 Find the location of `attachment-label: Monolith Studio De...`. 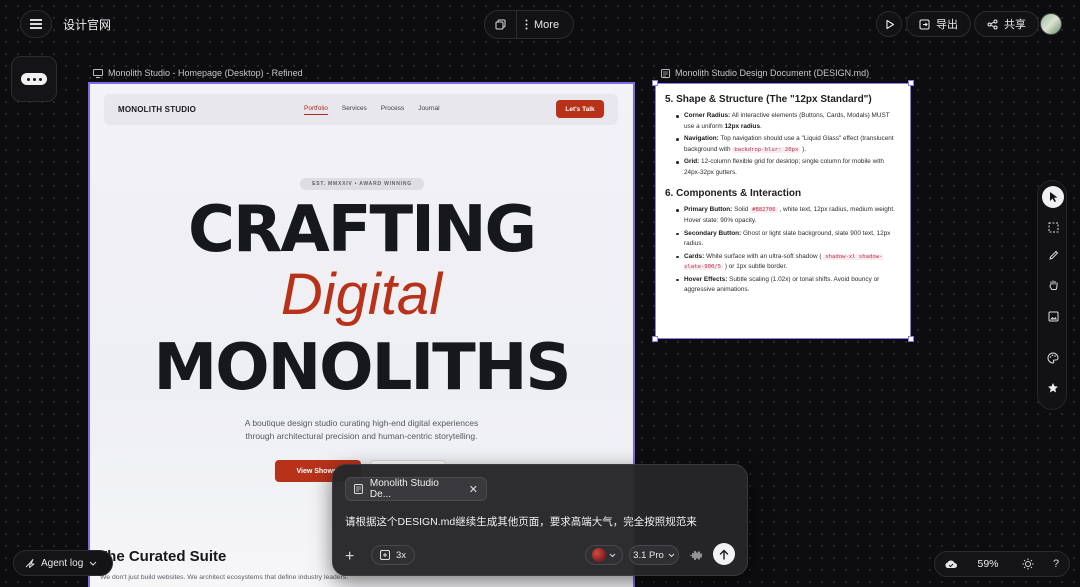

attachment-label: Monolith Studio De... is located at coordinates (404, 489).